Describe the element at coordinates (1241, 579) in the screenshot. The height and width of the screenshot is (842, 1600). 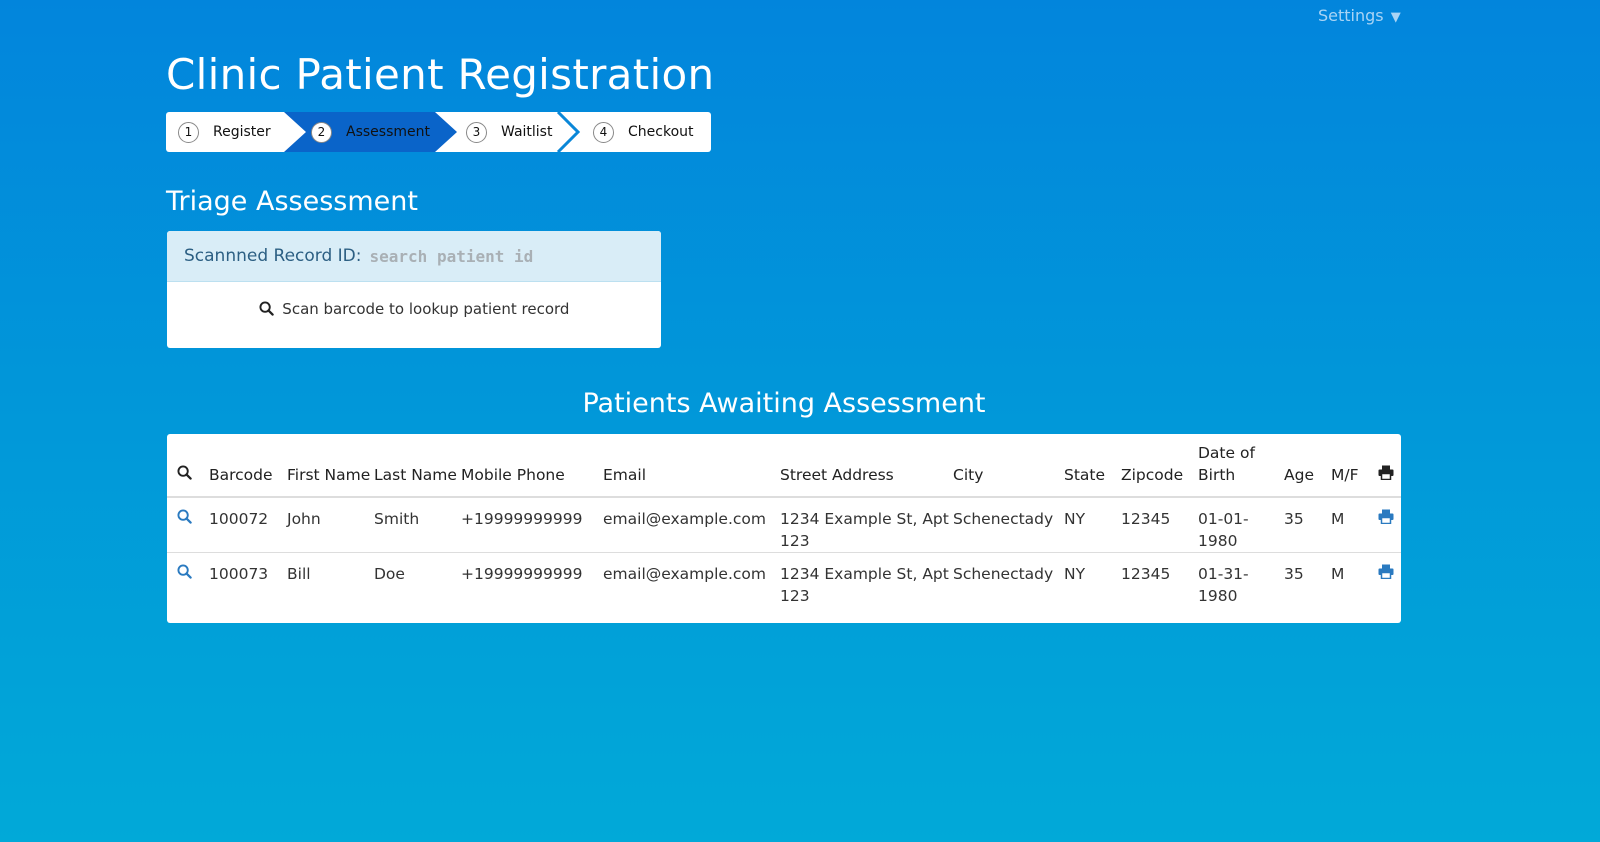
I see `cell-date-of-birth: 01-31-1980` at that location.